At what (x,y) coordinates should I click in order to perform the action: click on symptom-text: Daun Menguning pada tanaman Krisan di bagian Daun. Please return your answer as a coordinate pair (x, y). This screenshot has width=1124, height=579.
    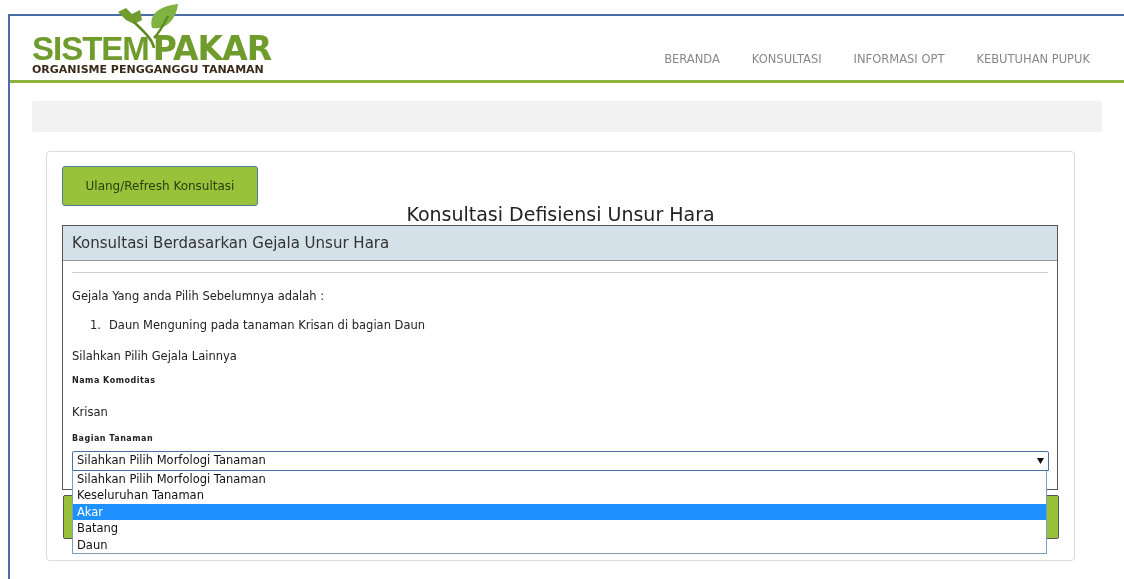
    Looking at the image, I should click on (267, 326).